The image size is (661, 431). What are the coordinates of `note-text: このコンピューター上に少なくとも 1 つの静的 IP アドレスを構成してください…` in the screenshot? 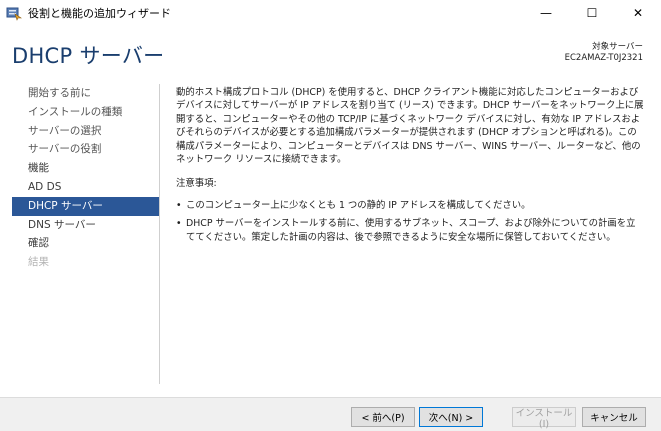 It's located at (358, 205).